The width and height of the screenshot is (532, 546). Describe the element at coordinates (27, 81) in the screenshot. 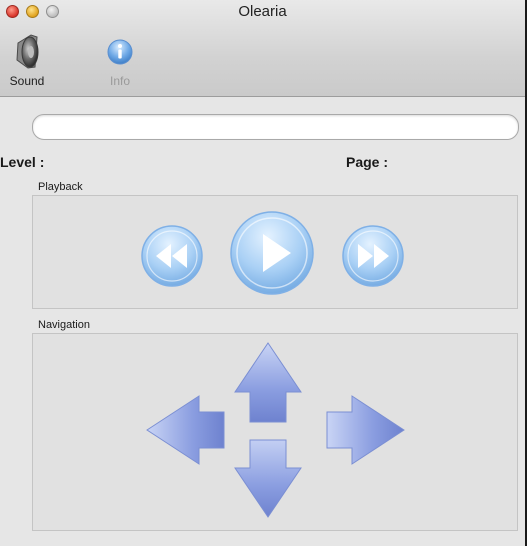

I see `toolbar-sound-label: Sound` at that location.